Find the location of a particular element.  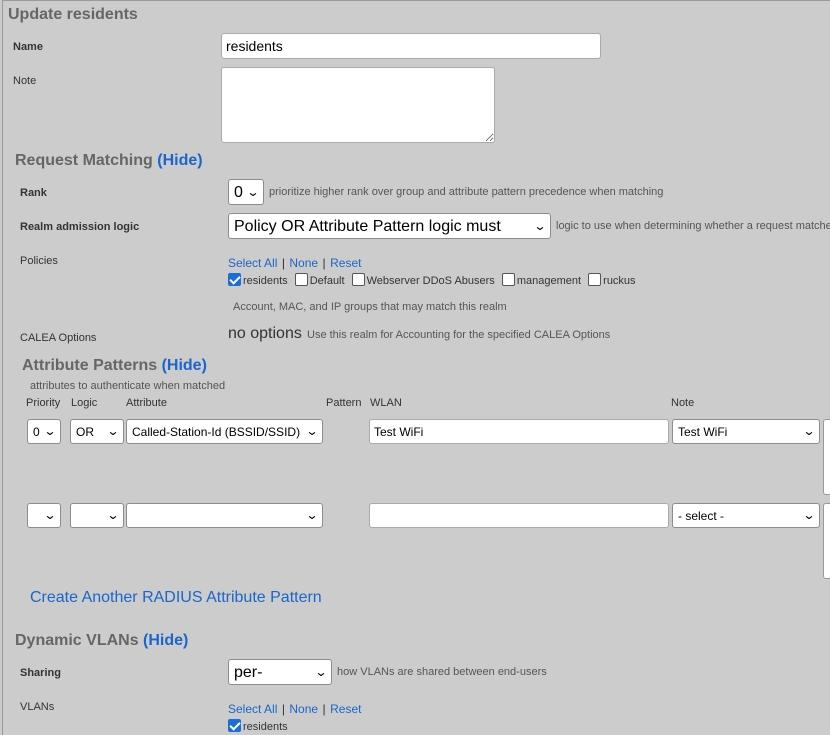

name-input is located at coordinates (411, 46).